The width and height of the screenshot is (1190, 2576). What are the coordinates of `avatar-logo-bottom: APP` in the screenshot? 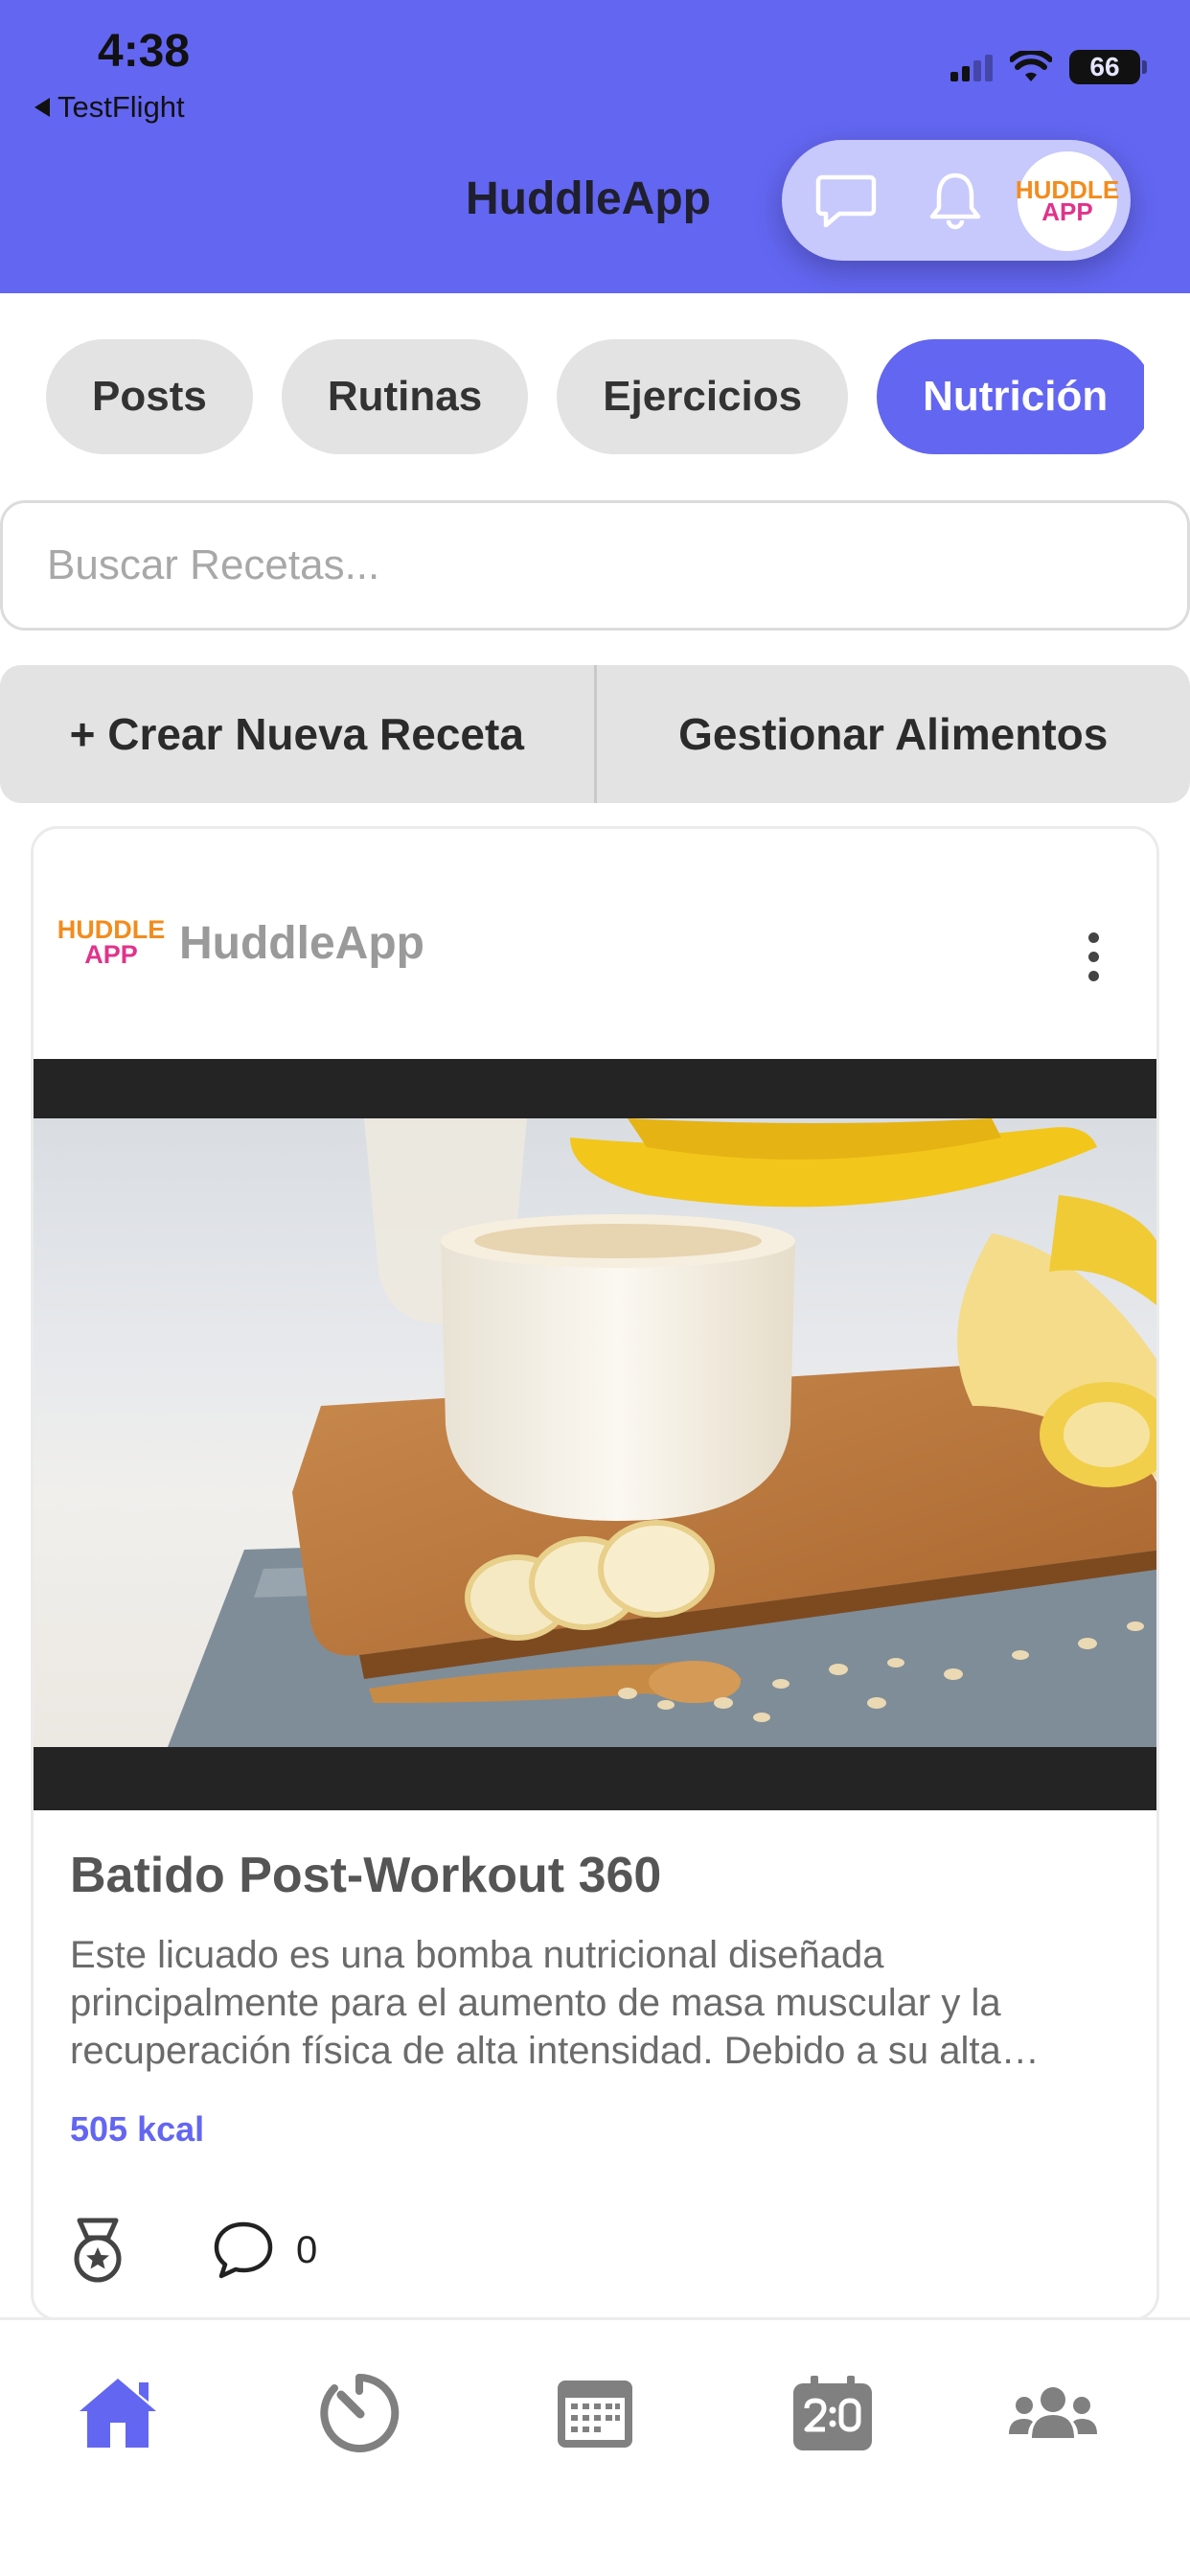 It's located at (1067, 211).